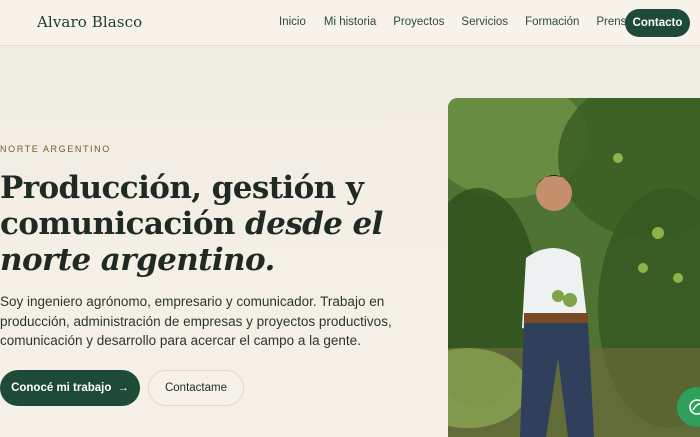  Describe the element at coordinates (292, 22) in the screenshot. I see `nav-item-inicio: Inicio` at that location.